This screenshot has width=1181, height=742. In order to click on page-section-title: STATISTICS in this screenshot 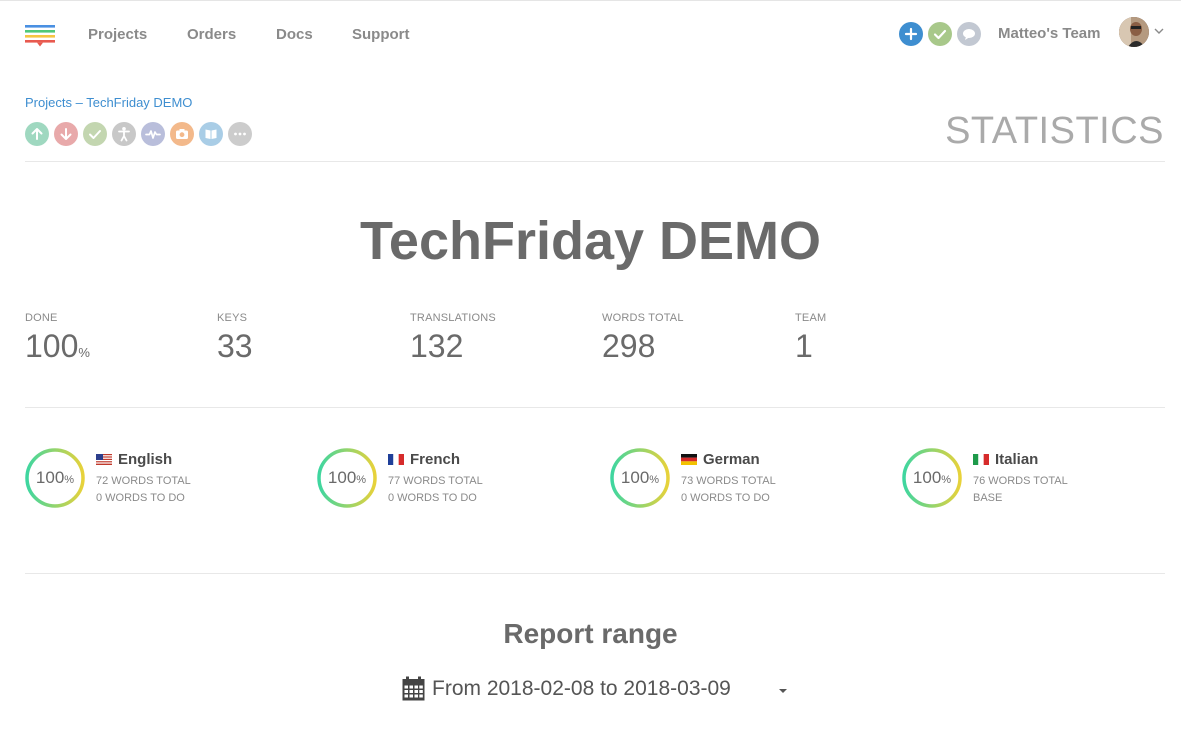, I will do `click(1054, 131)`.